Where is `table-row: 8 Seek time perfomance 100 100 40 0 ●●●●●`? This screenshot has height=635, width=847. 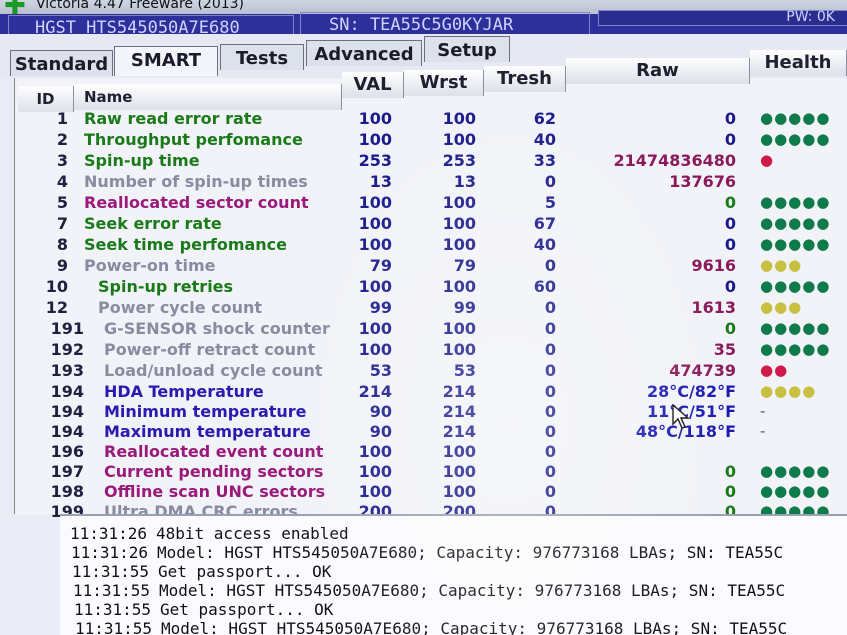
table-row: 8 Seek time perfomance 100 100 40 0 ●●●●● is located at coordinates (423, 244).